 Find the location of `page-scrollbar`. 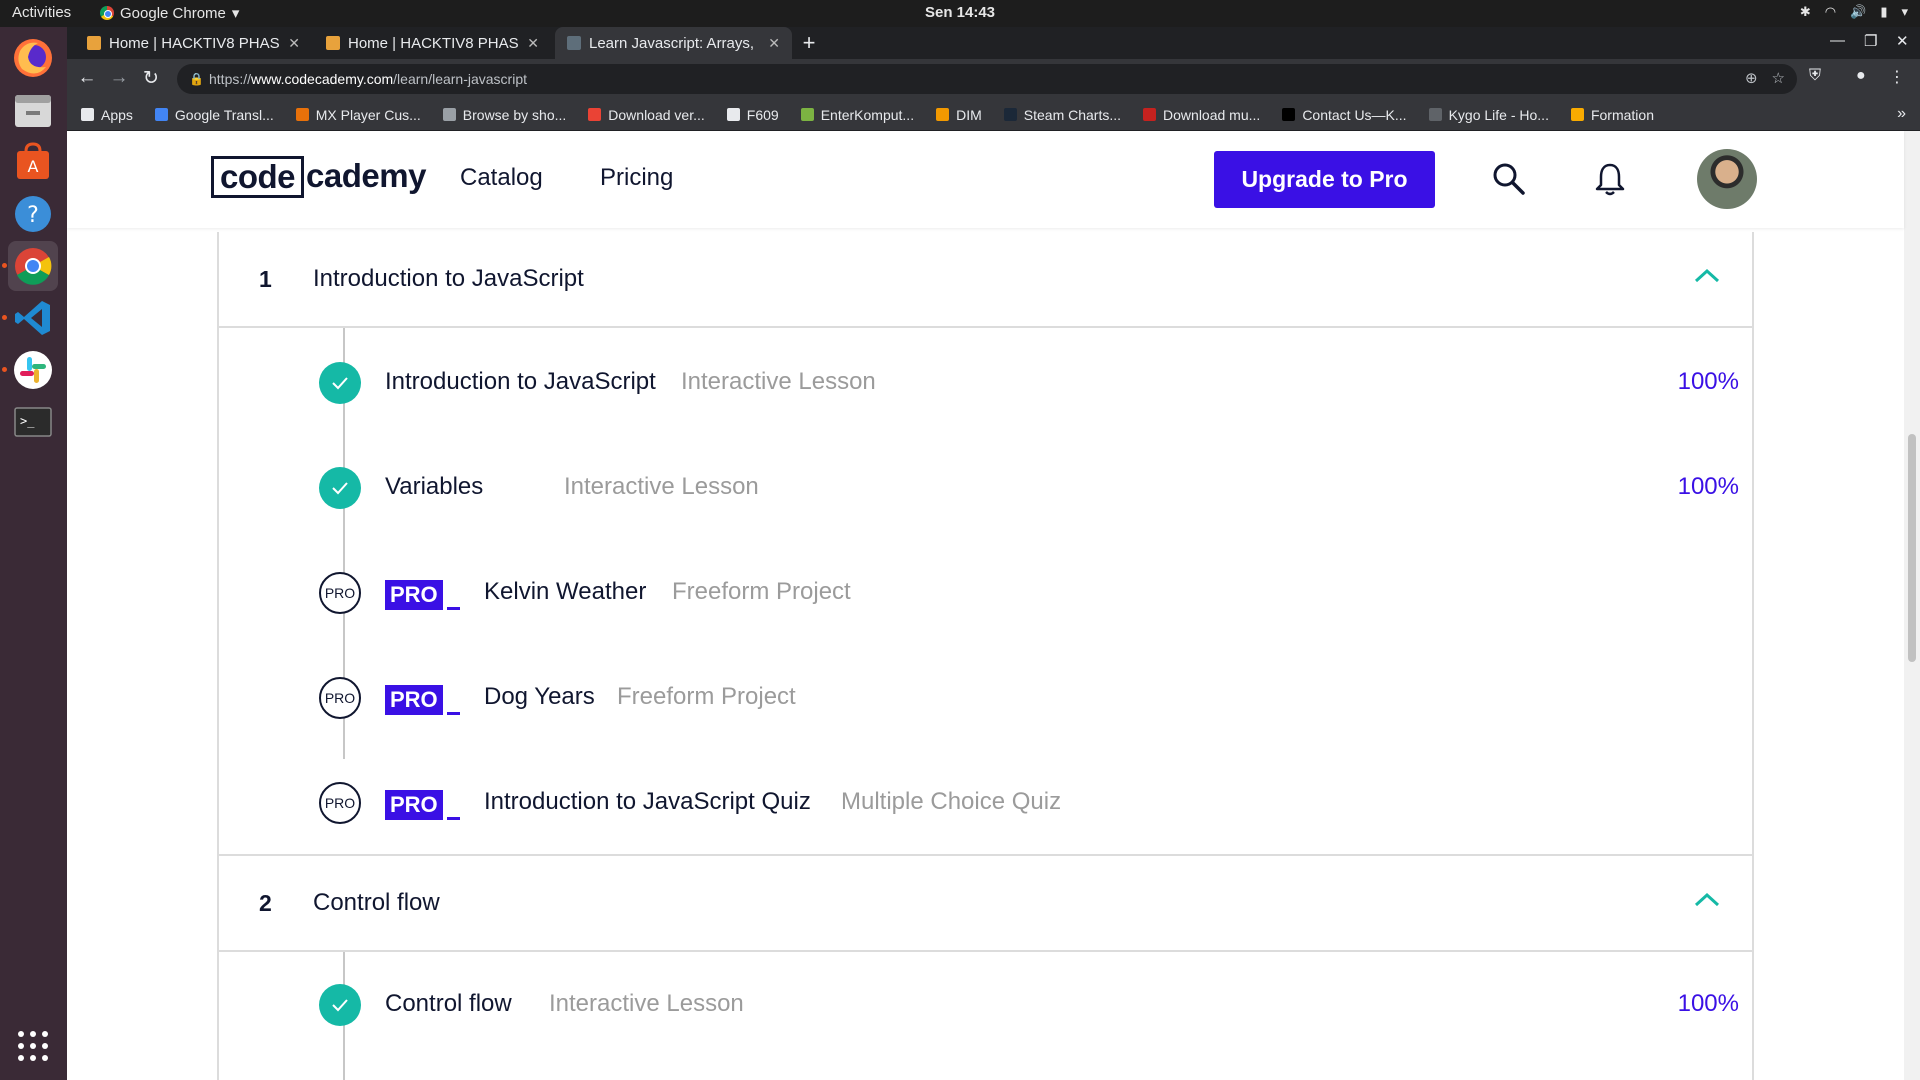

page-scrollbar is located at coordinates (1912, 605).